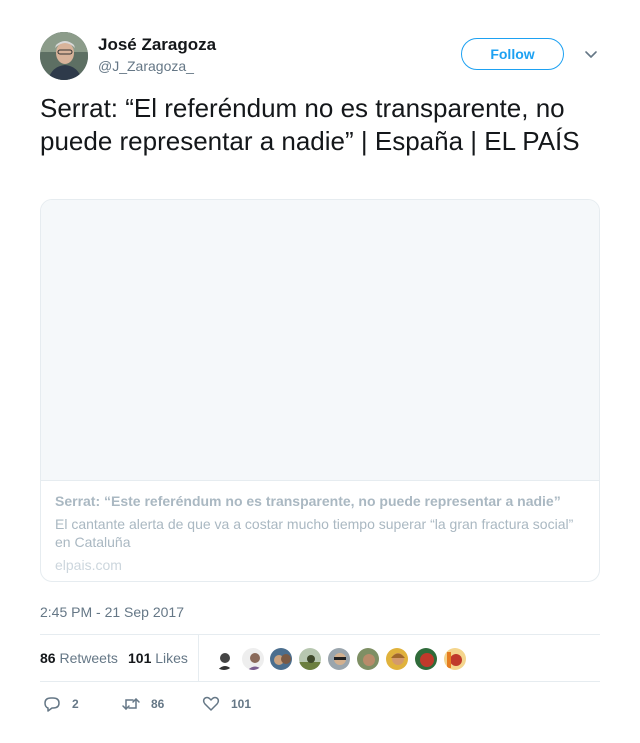 Image resolution: width=640 pixels, height=743 pixels. I want to click on avatar, so click(64, 56).